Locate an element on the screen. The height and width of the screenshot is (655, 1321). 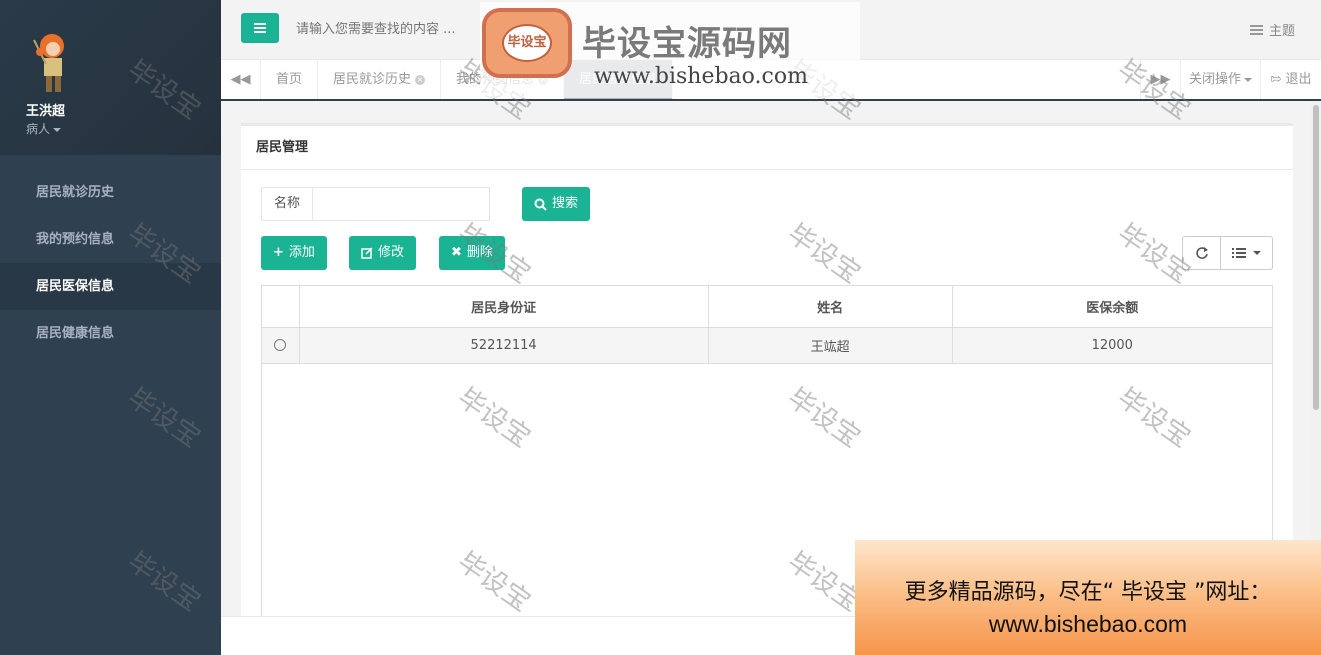
close-operations-dropdown: 关闭操作 is located at coordinates (1220, 79).